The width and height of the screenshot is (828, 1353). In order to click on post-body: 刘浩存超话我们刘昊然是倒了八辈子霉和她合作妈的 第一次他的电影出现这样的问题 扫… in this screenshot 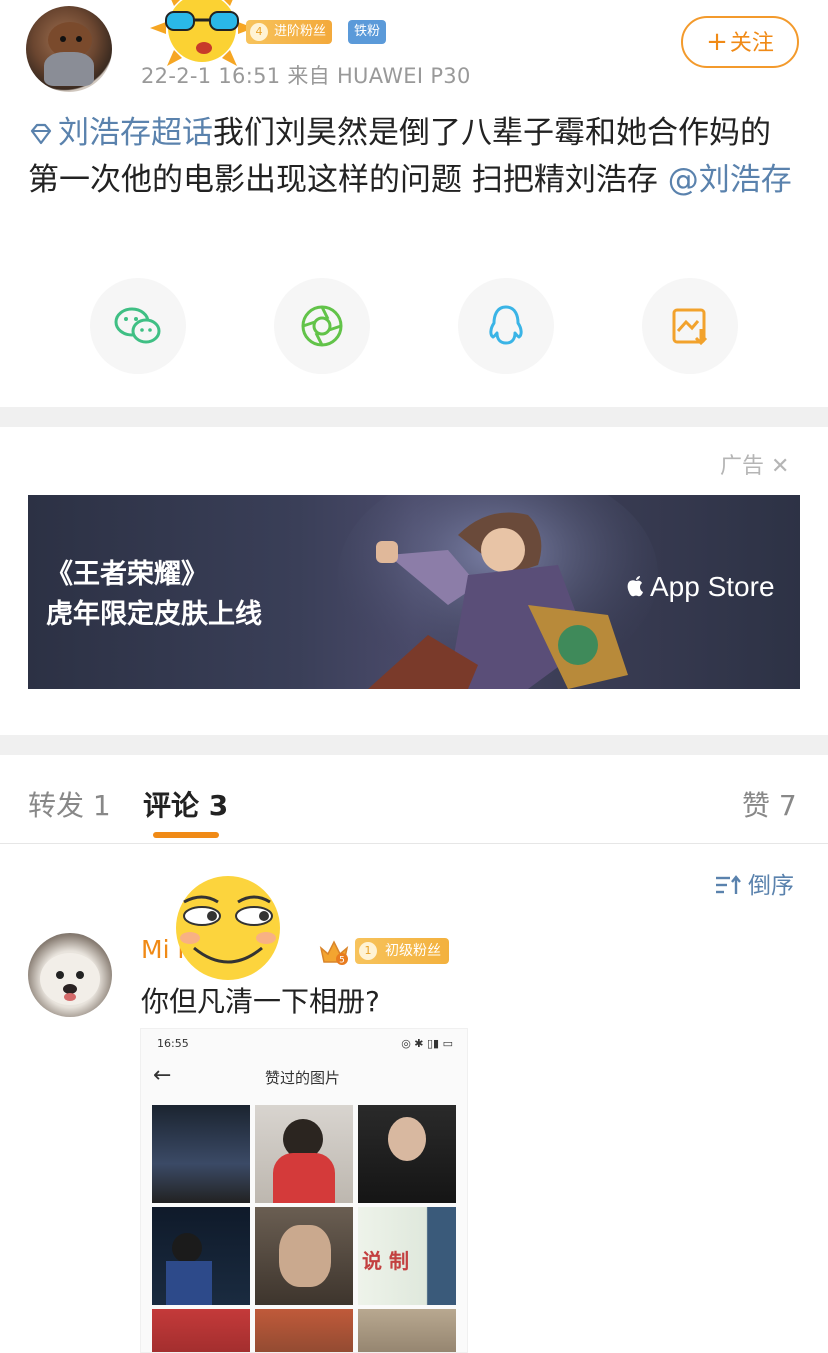, I will do `click(418, 157)`.